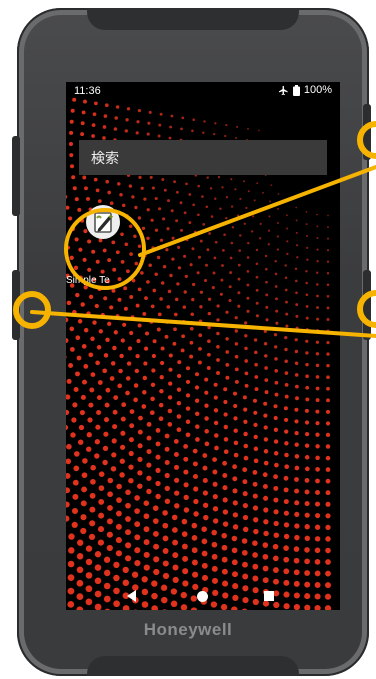  I want to click on navigation-bar, so click(203, 596).